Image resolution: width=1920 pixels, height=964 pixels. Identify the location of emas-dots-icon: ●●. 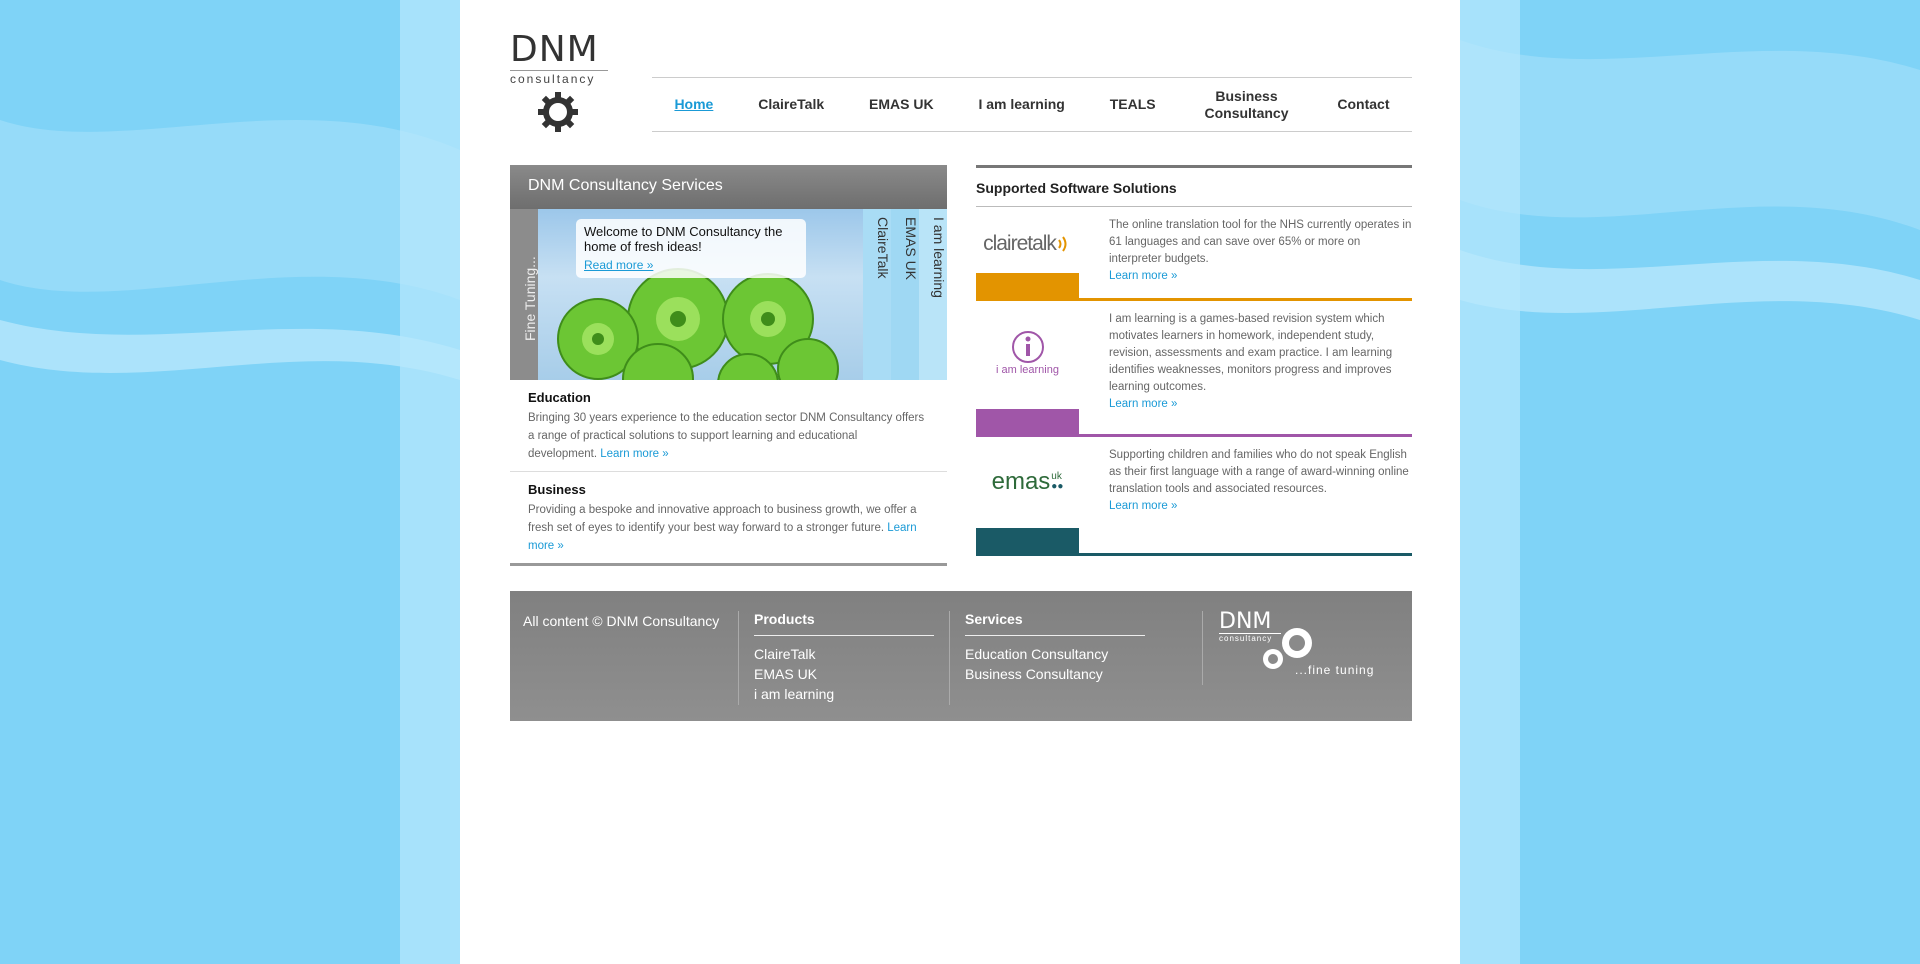
(1057, 486).